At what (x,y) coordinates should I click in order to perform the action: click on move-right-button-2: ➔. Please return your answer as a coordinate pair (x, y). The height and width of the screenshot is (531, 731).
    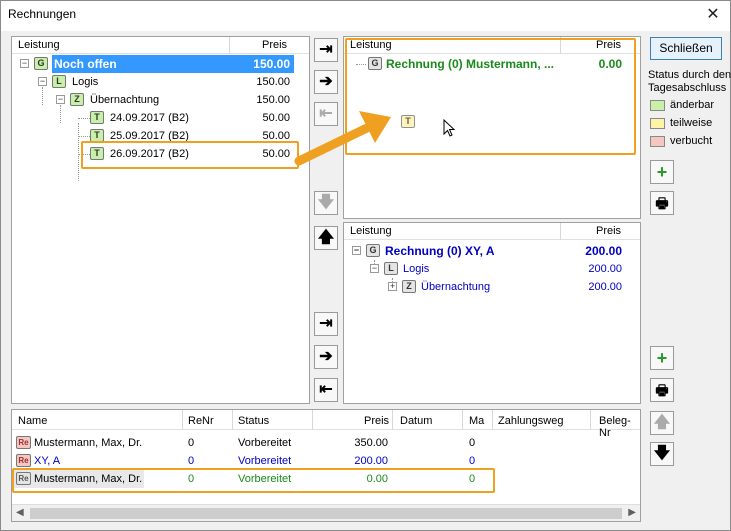
    Looking at the image, I should click on (326, 357).